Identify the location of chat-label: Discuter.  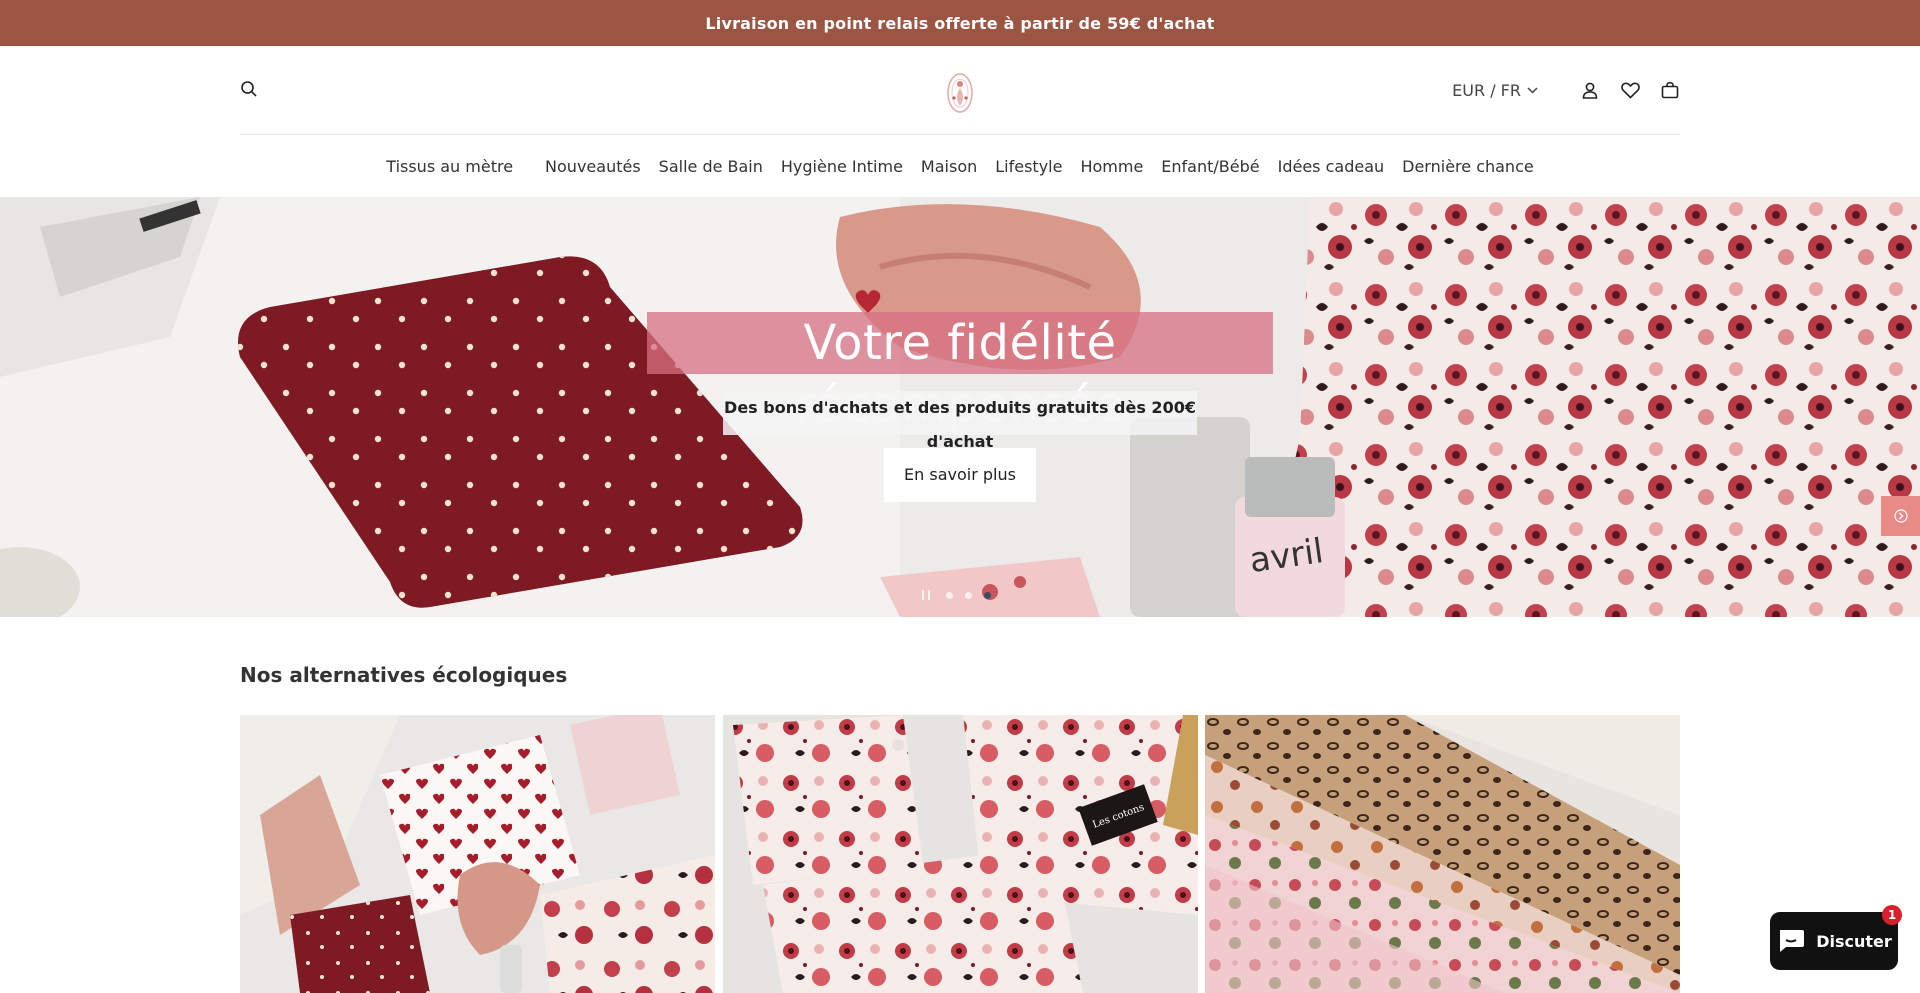
(1854, 941).